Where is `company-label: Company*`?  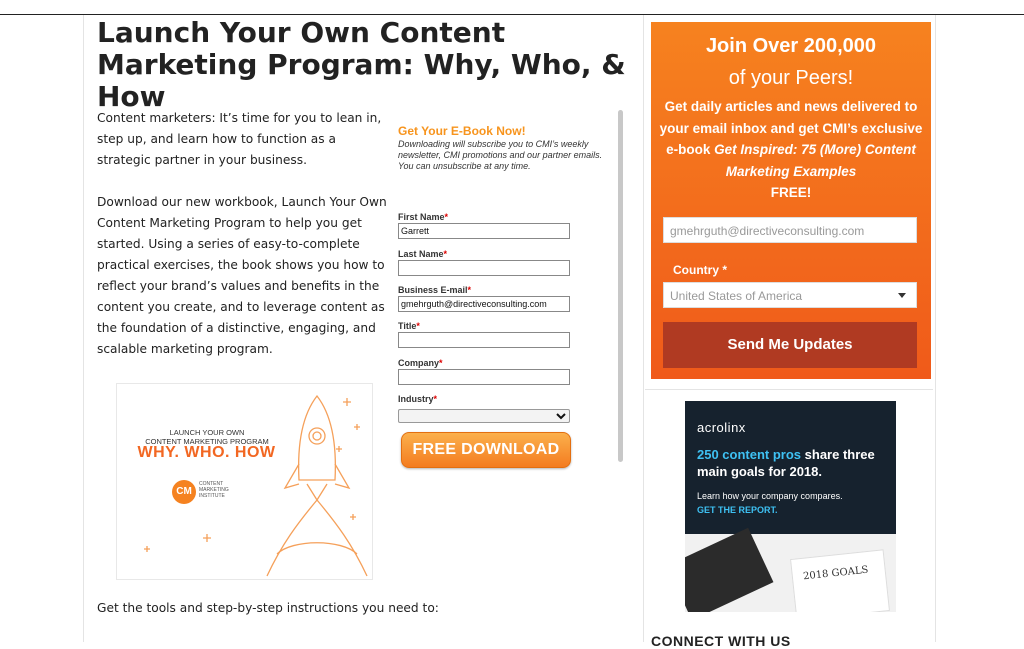 company-label: Company* is located at coordinates (420, 363).